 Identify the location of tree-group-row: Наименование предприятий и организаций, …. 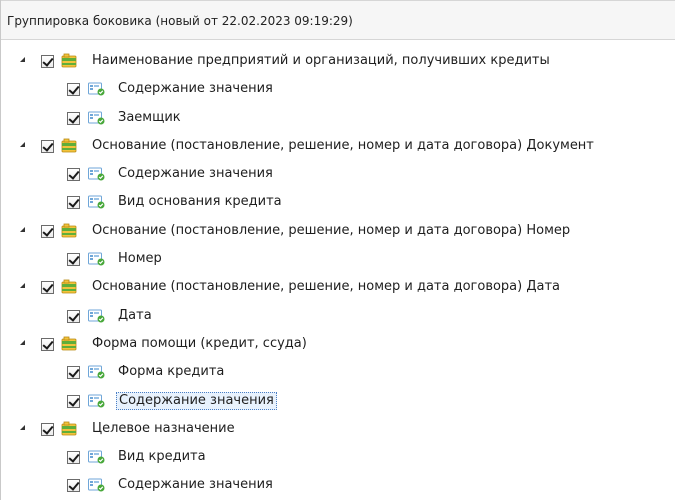
(338, 62).